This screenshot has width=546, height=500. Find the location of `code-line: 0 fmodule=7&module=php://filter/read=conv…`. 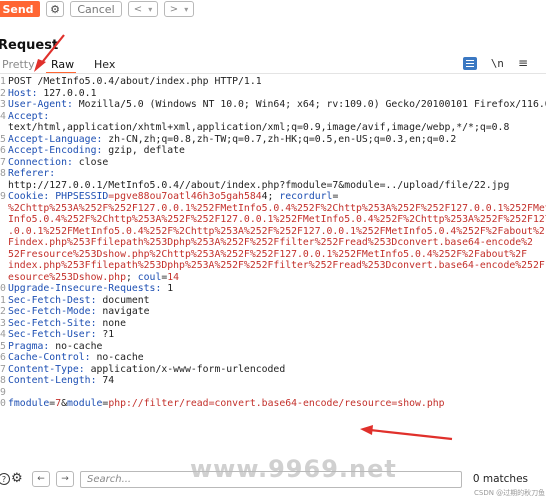

code-line: 0 fmodule=7&module=php://filter/read=conv… is located at coordinates (265, 404).